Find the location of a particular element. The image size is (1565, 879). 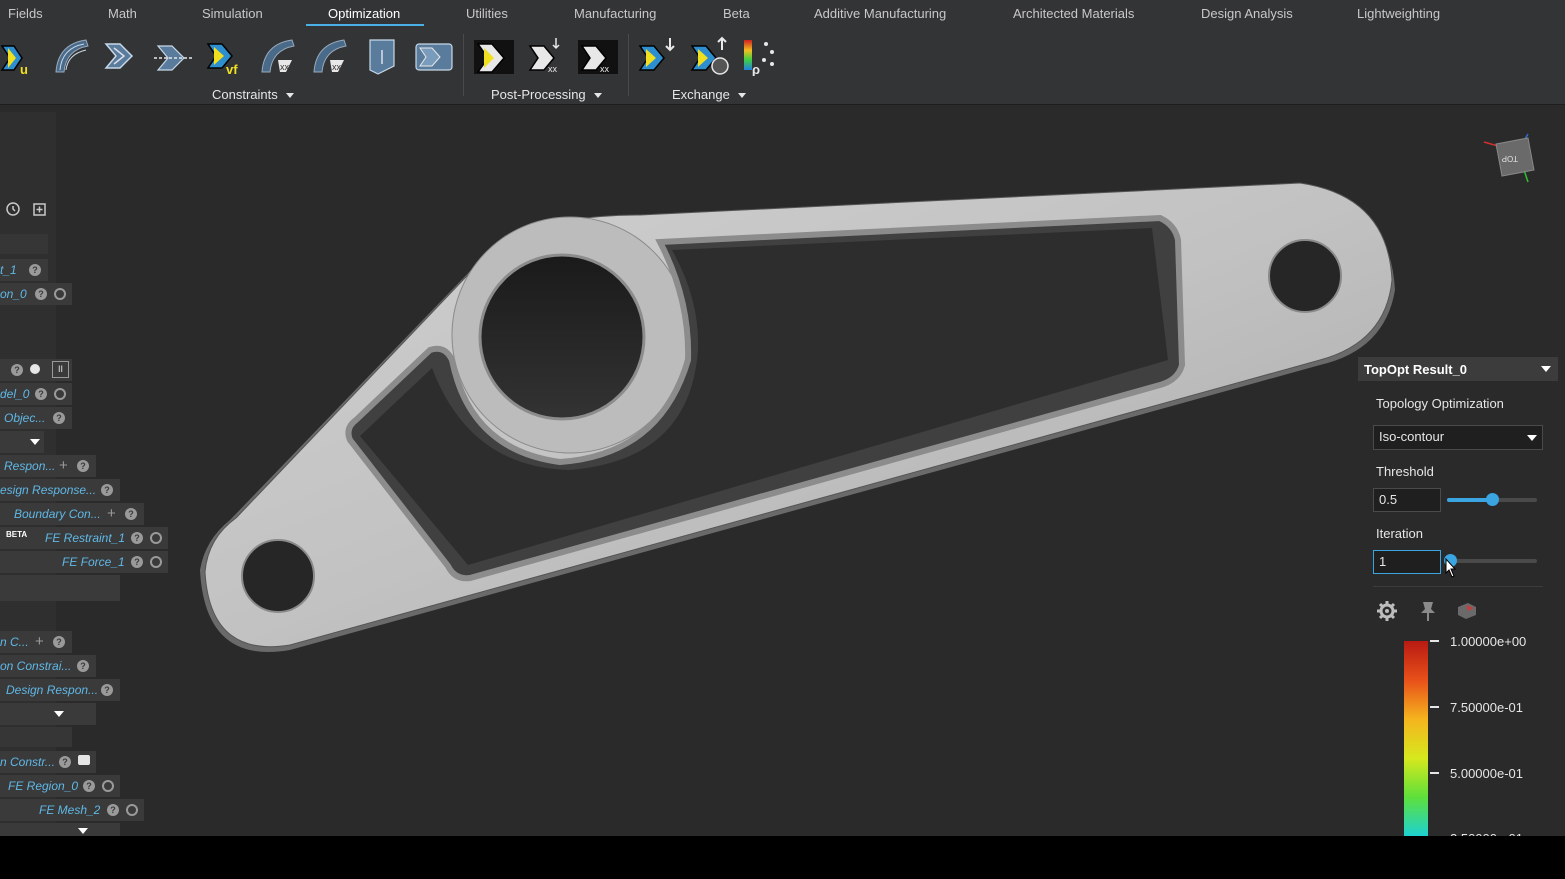

stress-constraint-icon: xx is located at coordinates (278, 56).